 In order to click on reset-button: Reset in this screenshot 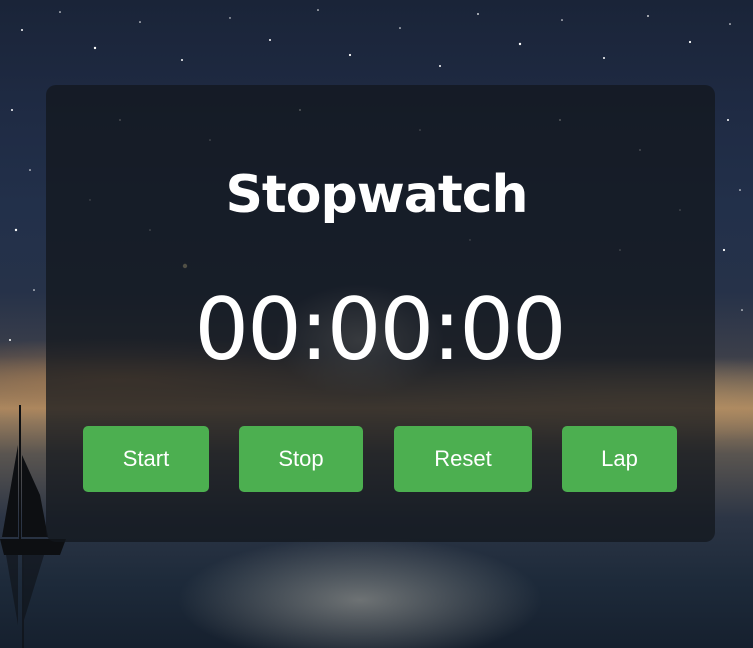, I will do `click(463, 459)`.